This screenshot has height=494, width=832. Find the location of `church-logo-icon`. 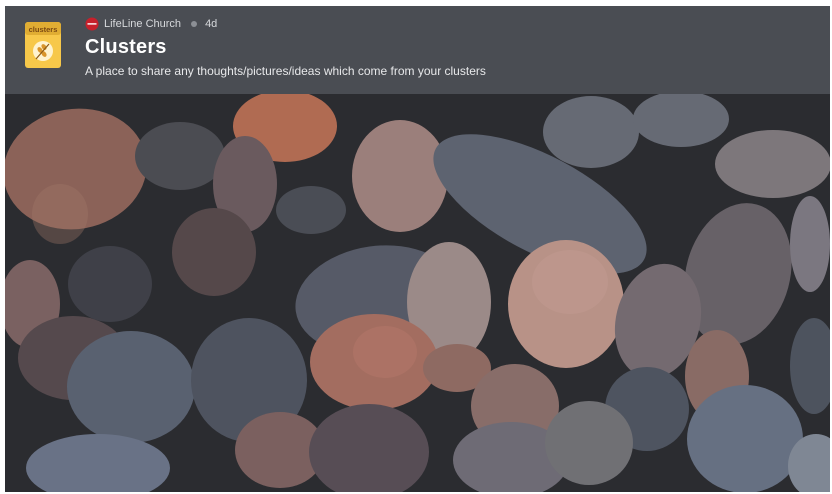

church-logo-icon is located at coordinates (92, 24).